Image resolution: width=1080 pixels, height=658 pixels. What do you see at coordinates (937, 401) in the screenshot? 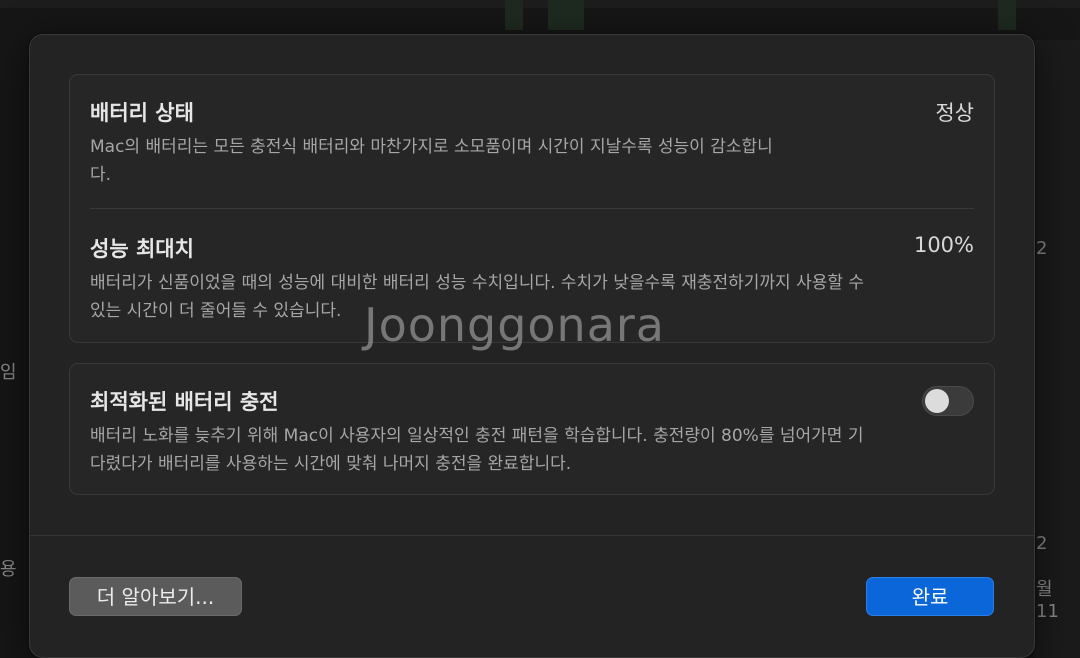
I see `toggle-knob` at bounding box center [937, 401].